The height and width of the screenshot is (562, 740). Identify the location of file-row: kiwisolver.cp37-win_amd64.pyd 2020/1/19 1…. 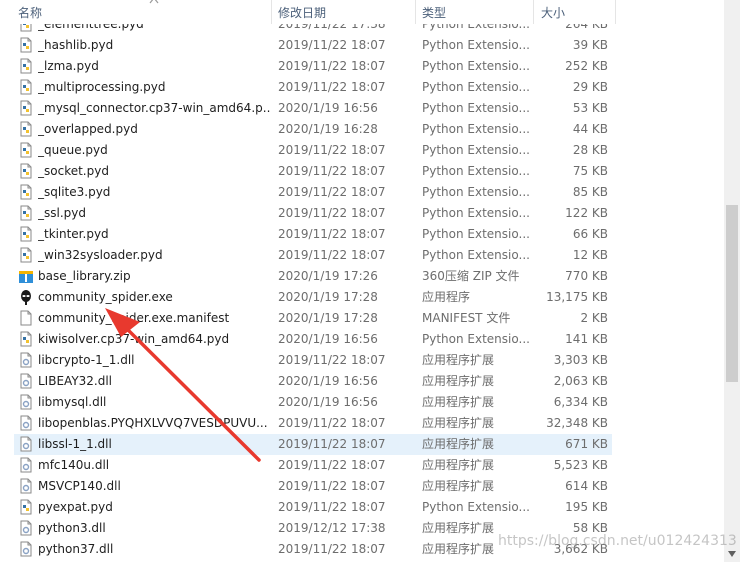
(313, 339).